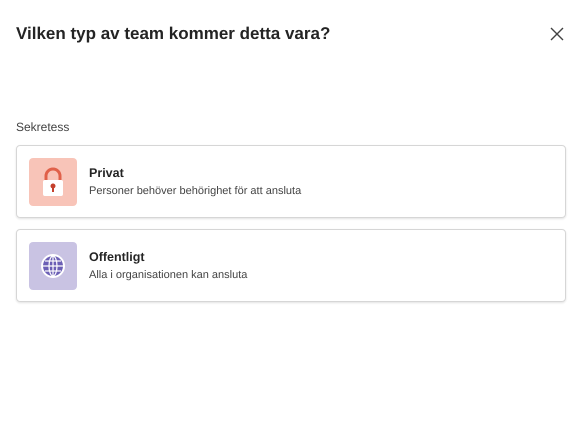 The width and height of the screenshot is (586, 434). Describe the element at coordinates (53, 265) in the screenshot. I see `globe-icon` at that location.